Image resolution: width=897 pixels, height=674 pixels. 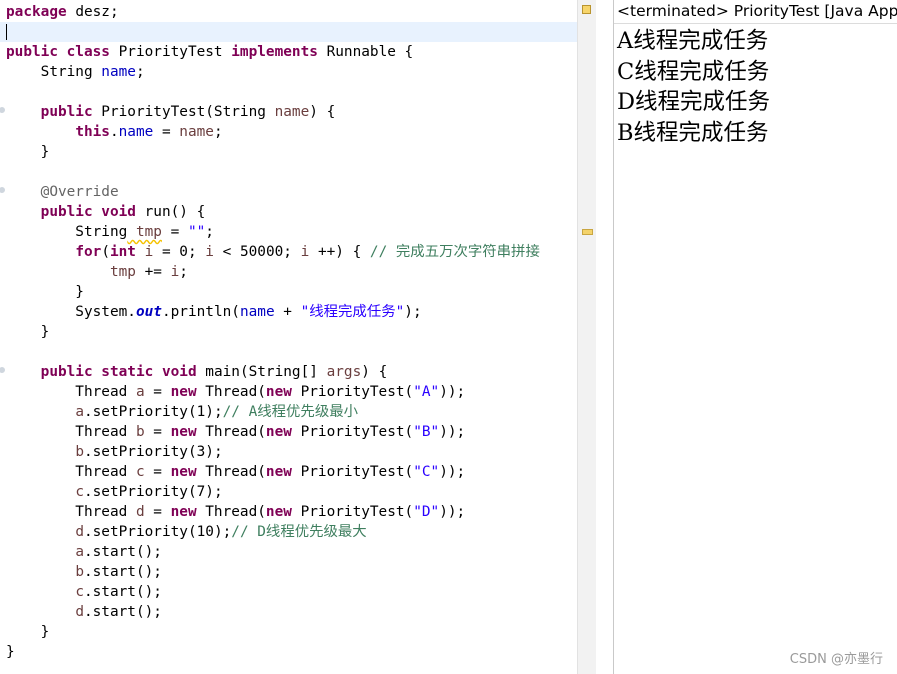 I want to click on code-string: "", so click(x=192, y=232).